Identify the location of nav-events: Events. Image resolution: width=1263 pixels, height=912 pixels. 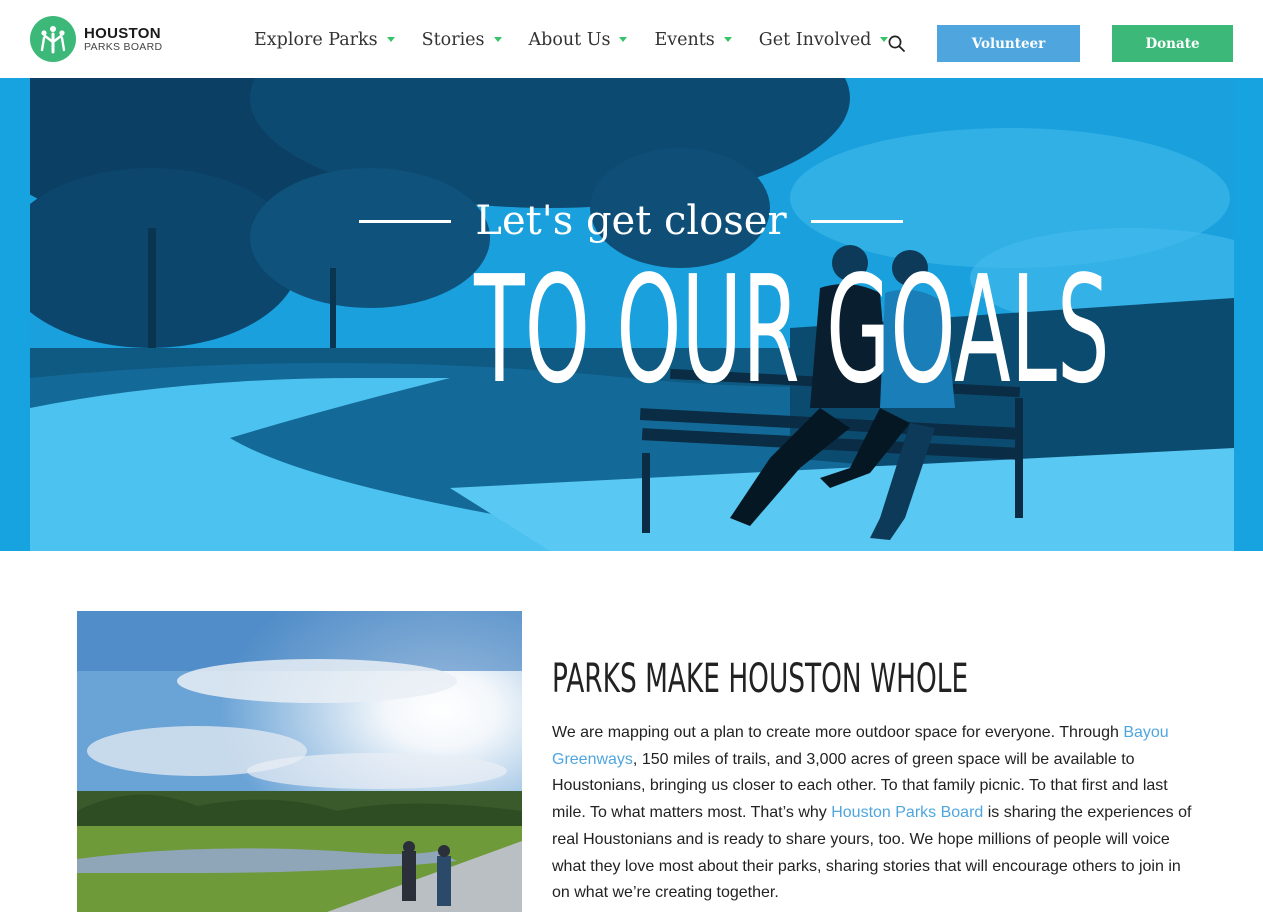
(693, 40).